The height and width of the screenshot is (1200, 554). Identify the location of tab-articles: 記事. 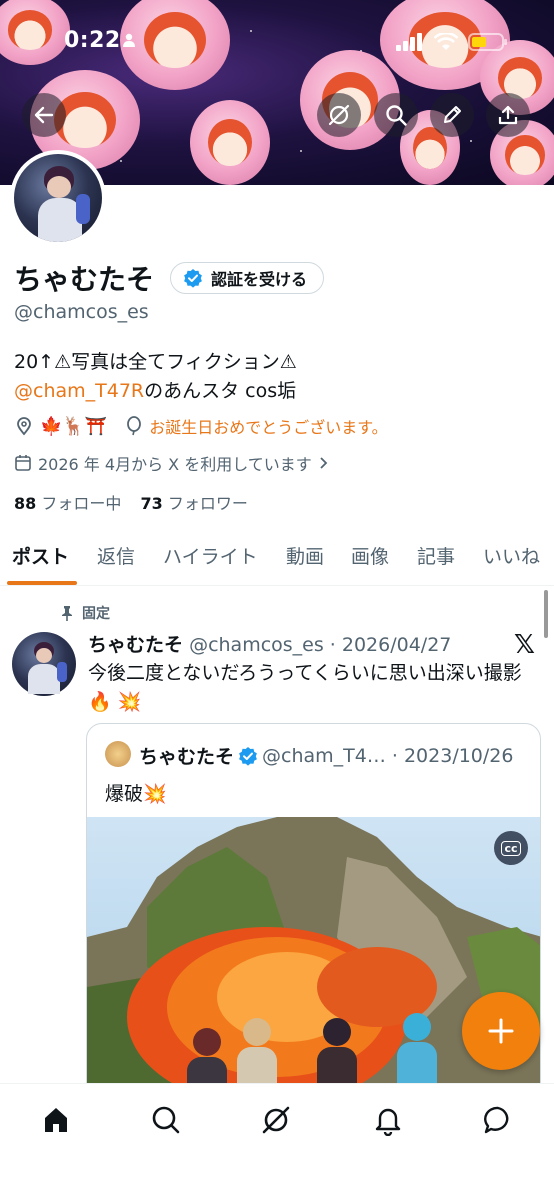
(436, 555).